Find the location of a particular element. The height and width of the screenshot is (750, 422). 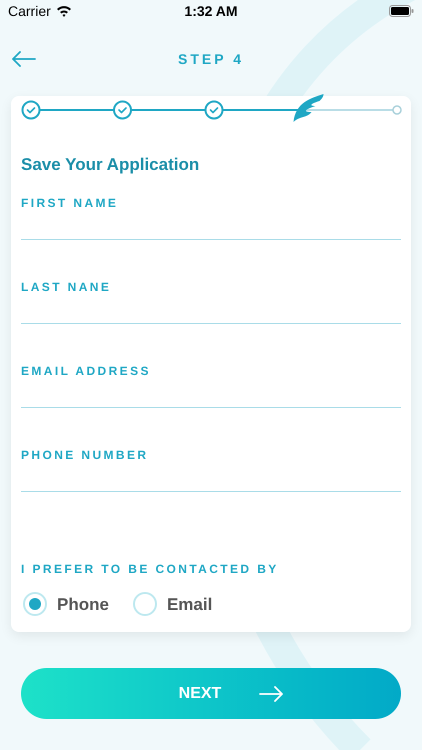

field-label: EMAIL ADDRESS is located at coordinates (86, 370).